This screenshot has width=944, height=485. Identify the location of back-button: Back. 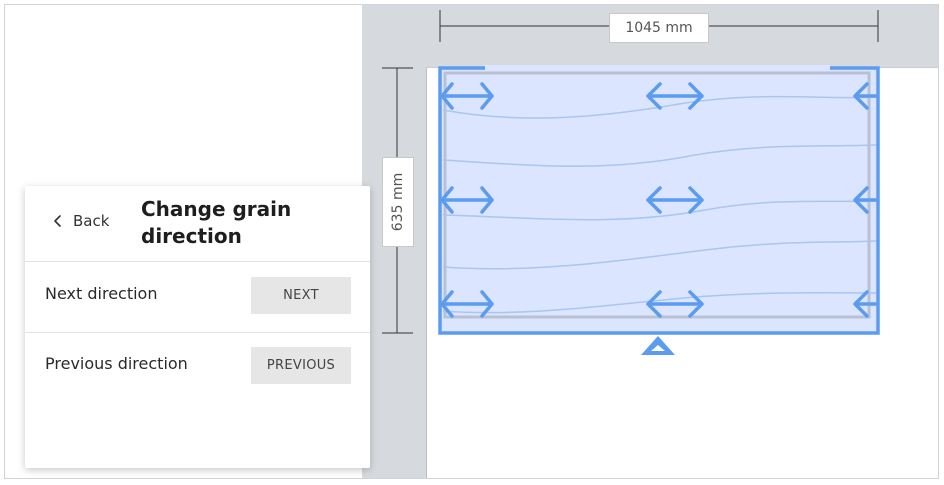
(80, 221).